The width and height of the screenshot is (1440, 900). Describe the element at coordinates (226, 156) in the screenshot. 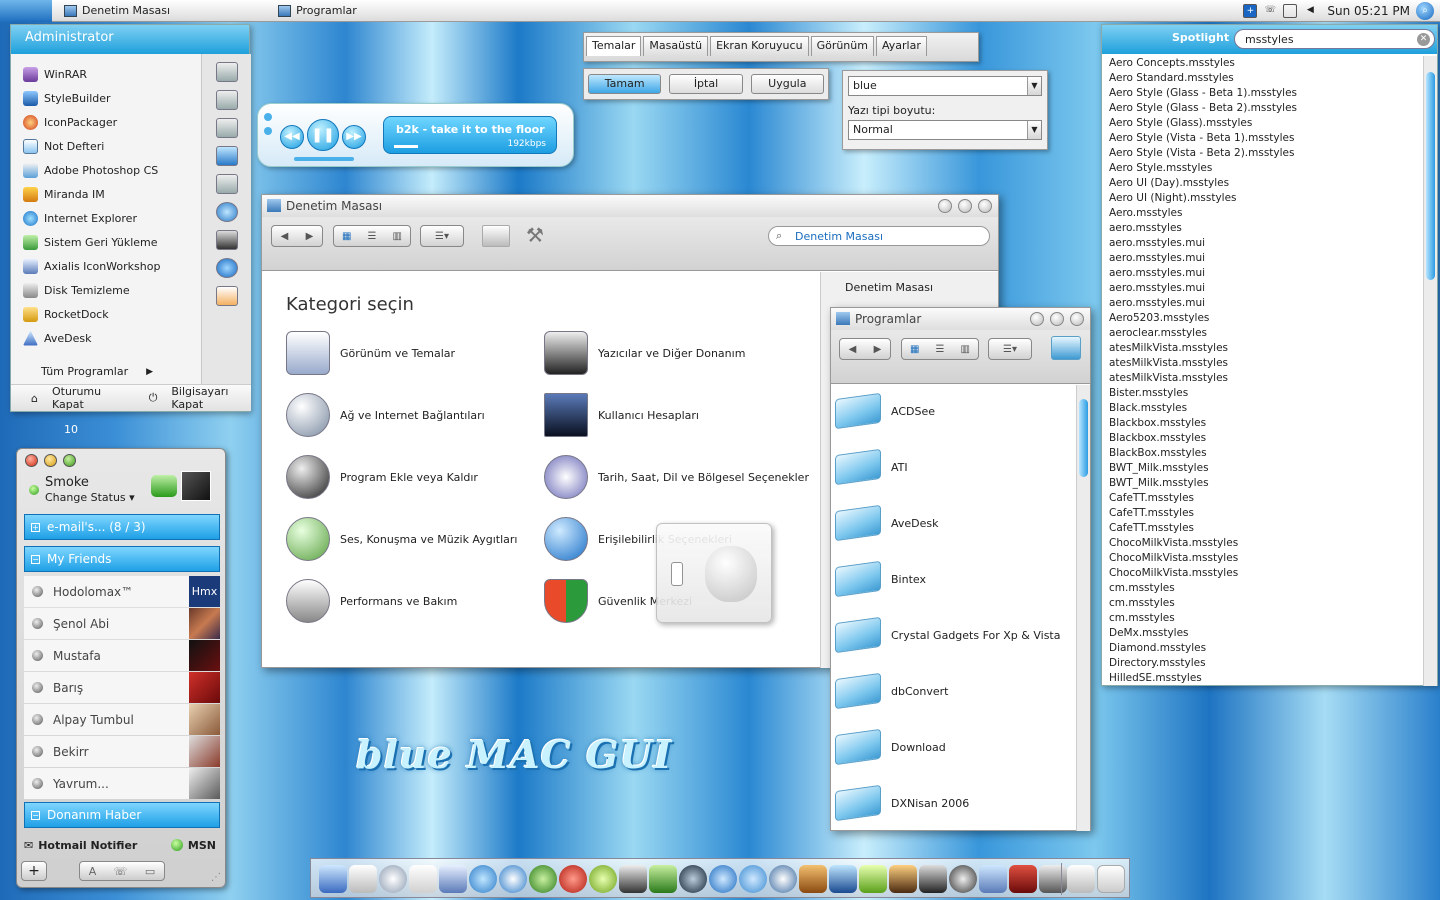

I see `computer-icon` at that location.